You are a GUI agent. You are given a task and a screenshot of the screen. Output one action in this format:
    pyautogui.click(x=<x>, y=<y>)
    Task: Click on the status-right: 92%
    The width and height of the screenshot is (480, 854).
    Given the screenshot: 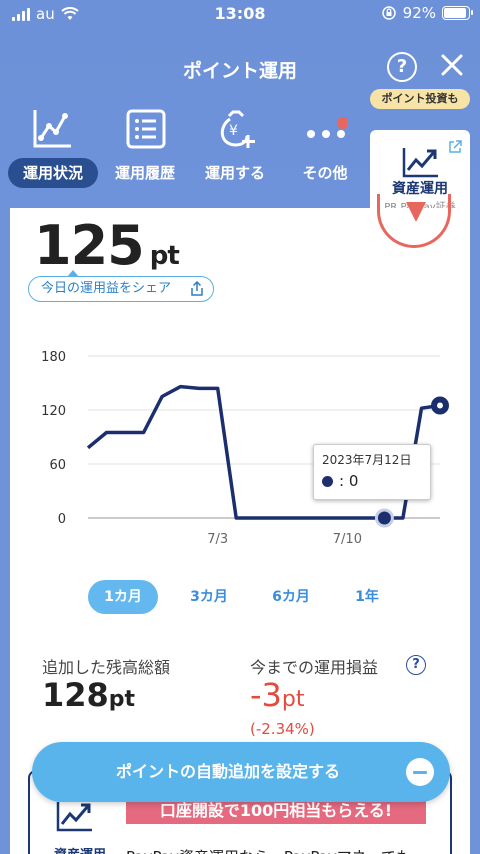 What is the action you would take?
    pyautogui.click(x=427, y=13)
    